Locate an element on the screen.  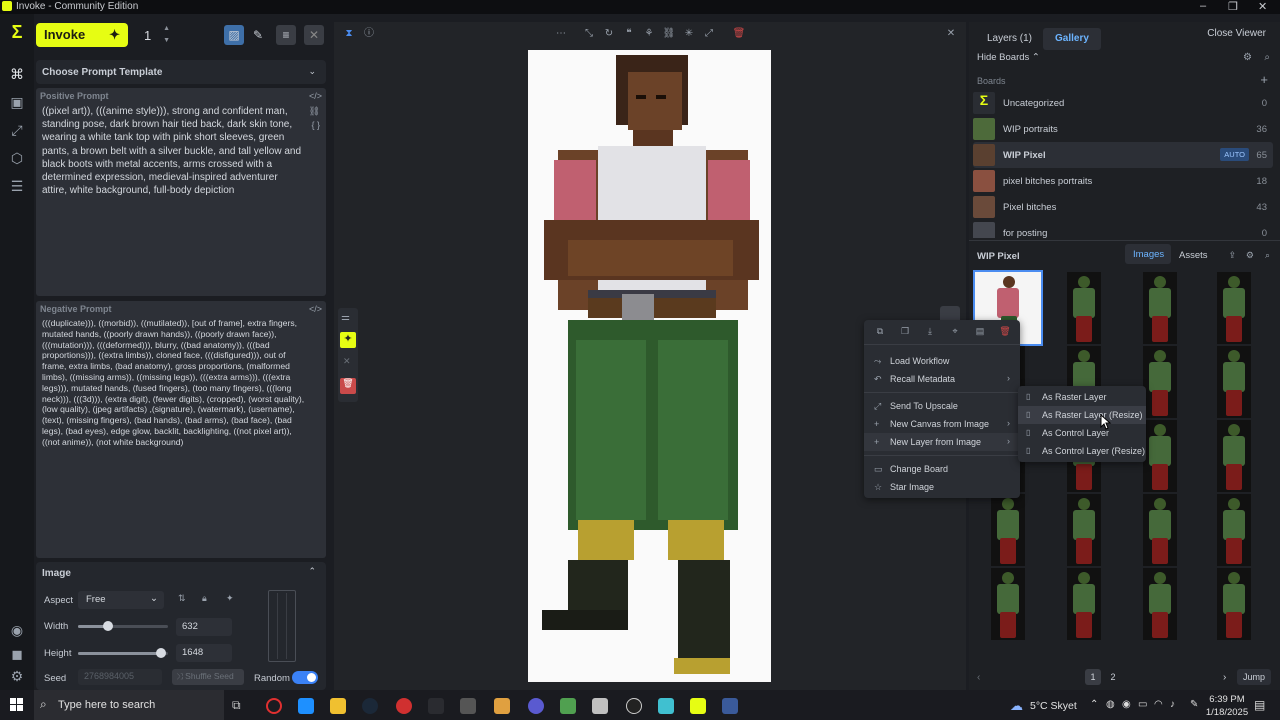
quote-icon: ❝ is located at coordinates (629, 34).